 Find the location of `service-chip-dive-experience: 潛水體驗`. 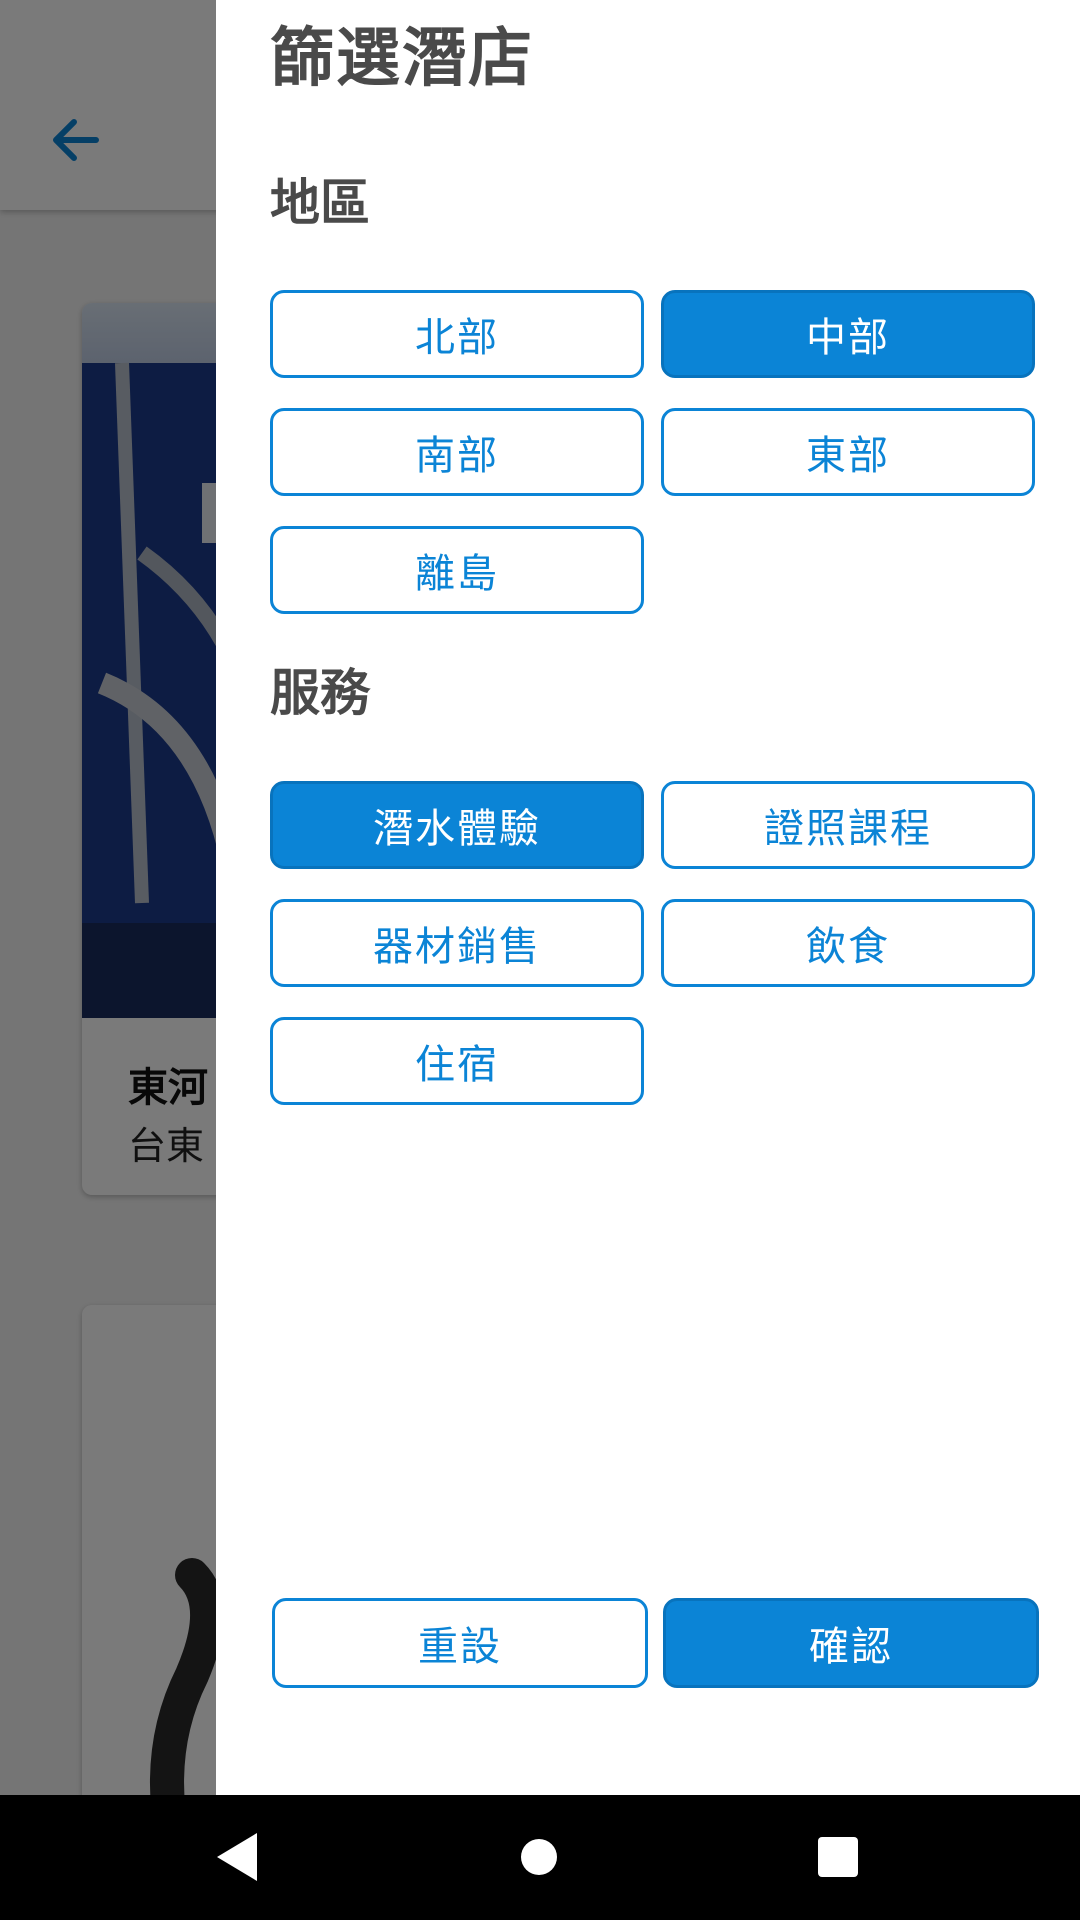

service-chip-dive-experience: 潛水體驗 is located at coordinates (457, 825).